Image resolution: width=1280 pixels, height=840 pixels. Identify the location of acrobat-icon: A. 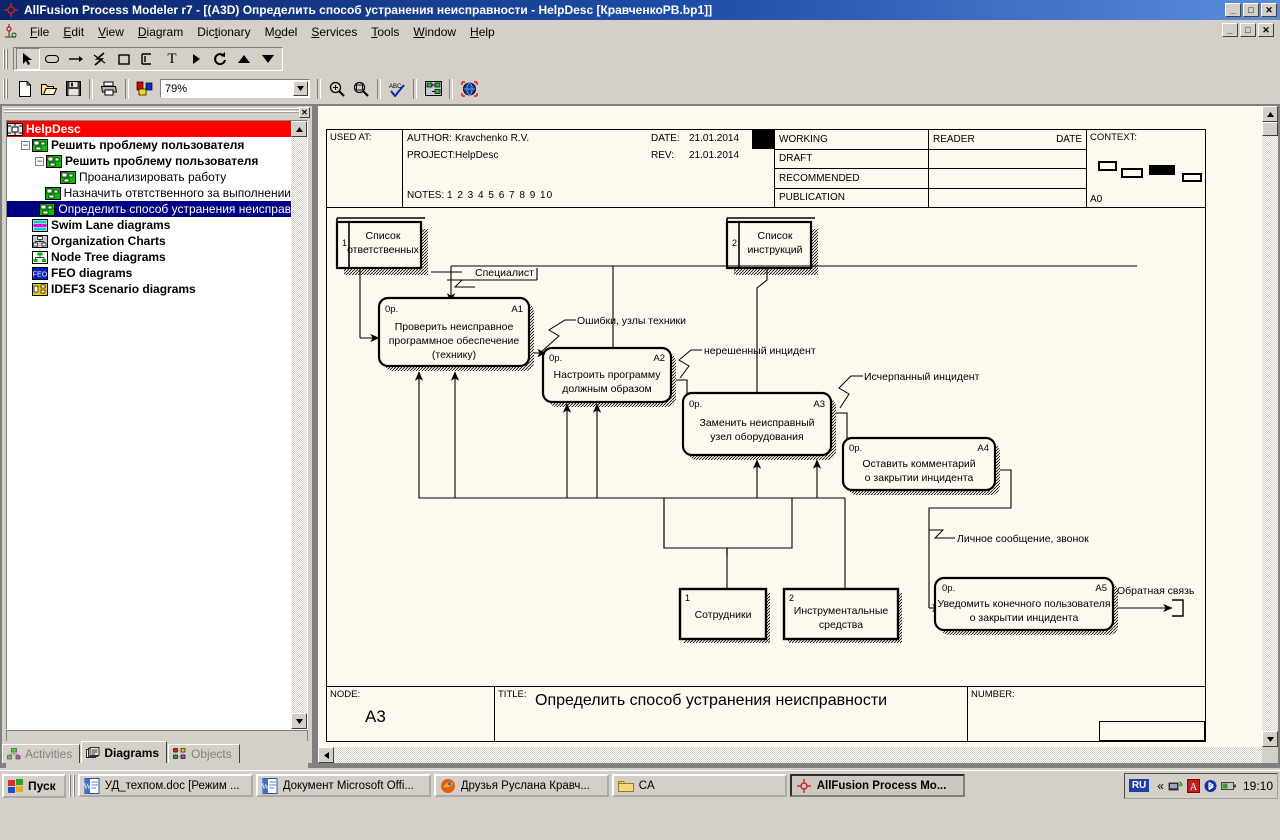
(1193, 785).